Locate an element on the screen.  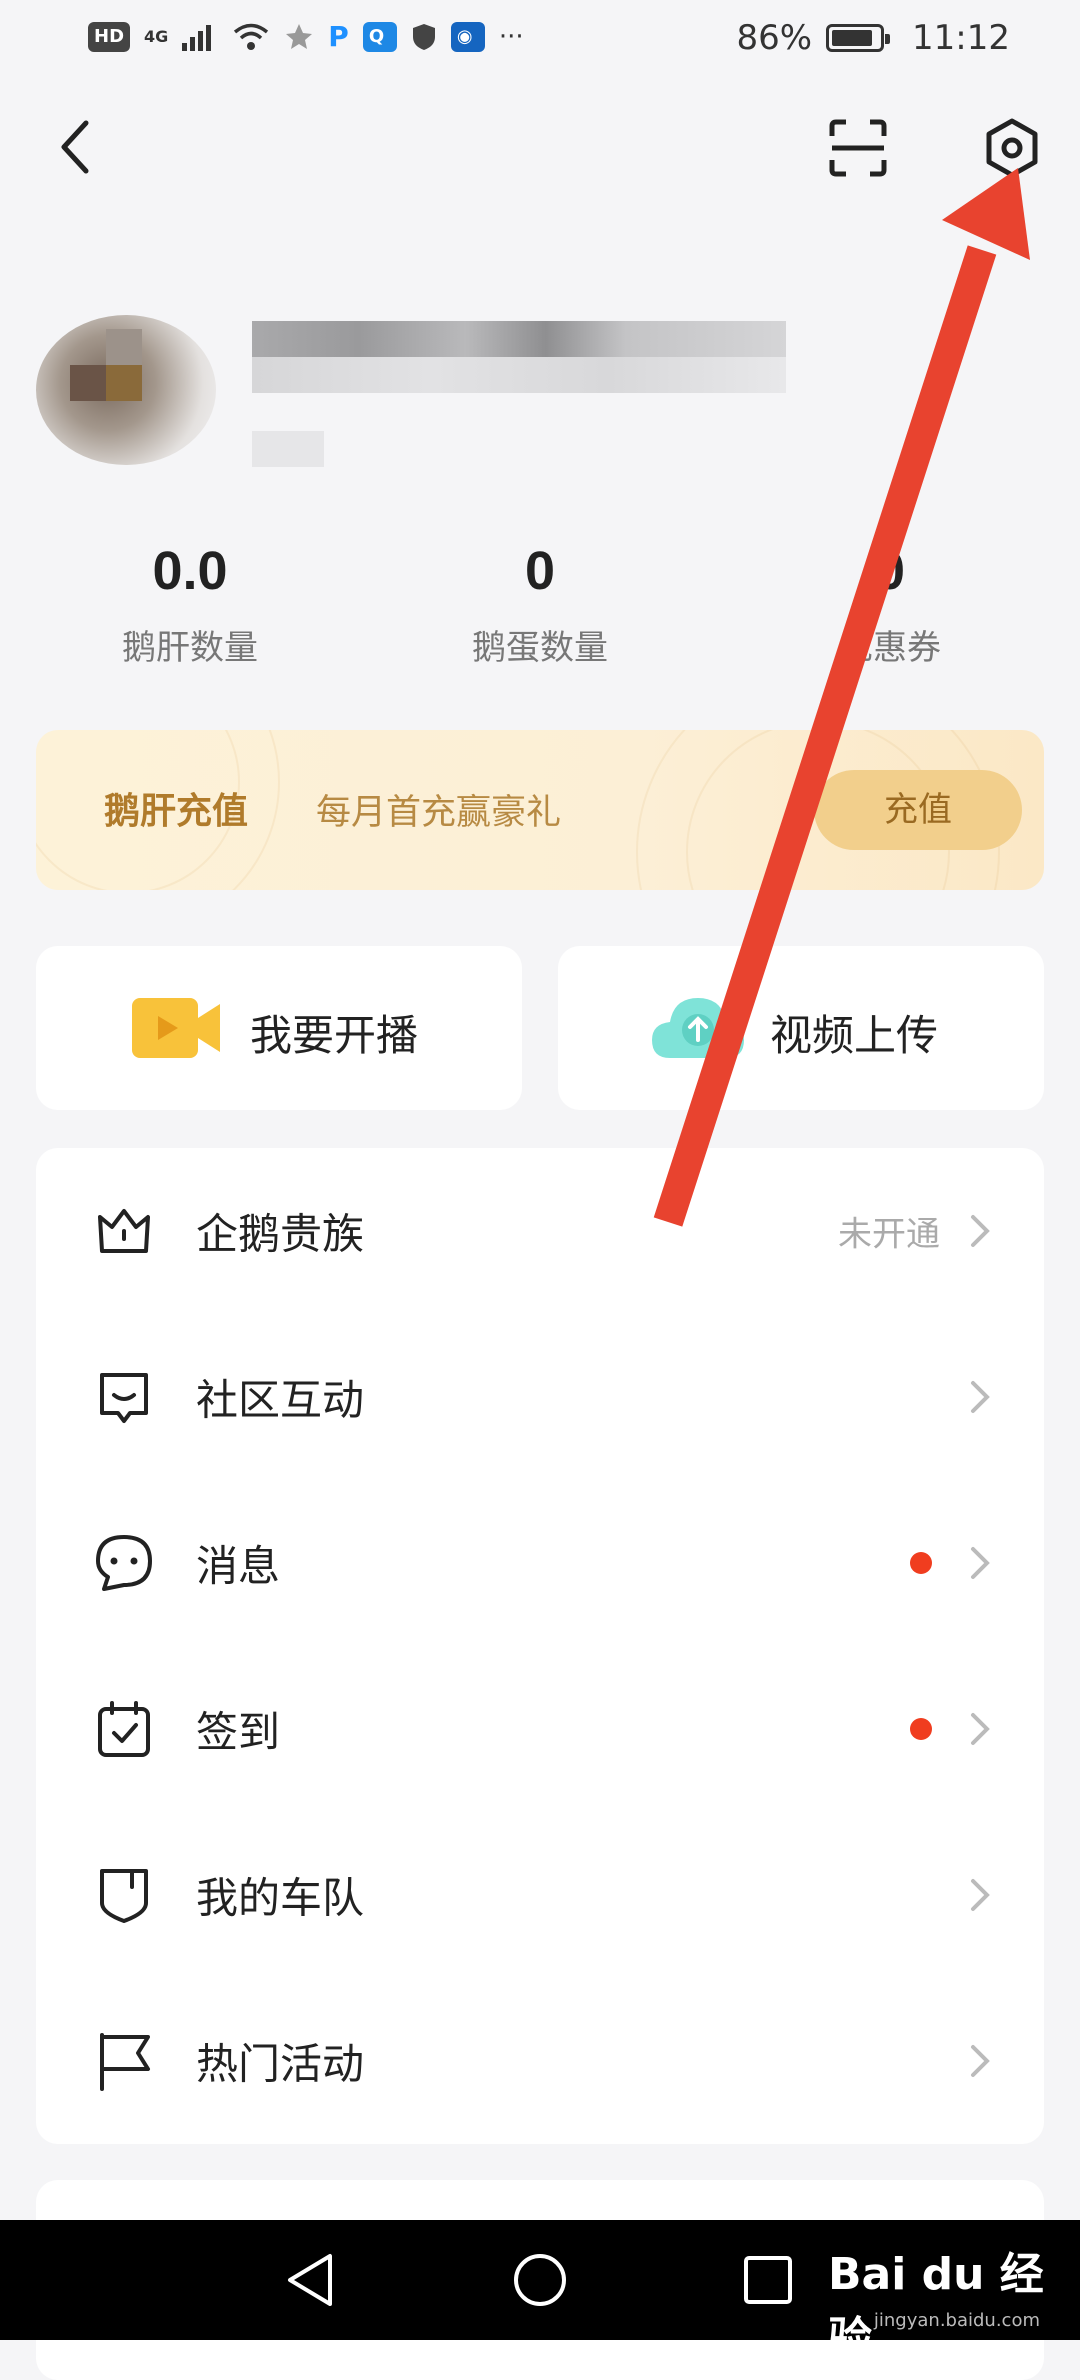
nav-home-icon is located at coordinates (540, 2280).